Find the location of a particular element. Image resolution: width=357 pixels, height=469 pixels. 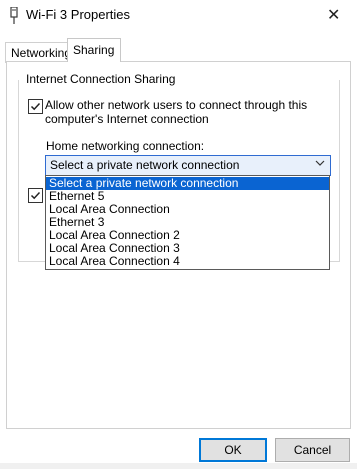

chevron-down-icon is located at coordinates (320, 164).